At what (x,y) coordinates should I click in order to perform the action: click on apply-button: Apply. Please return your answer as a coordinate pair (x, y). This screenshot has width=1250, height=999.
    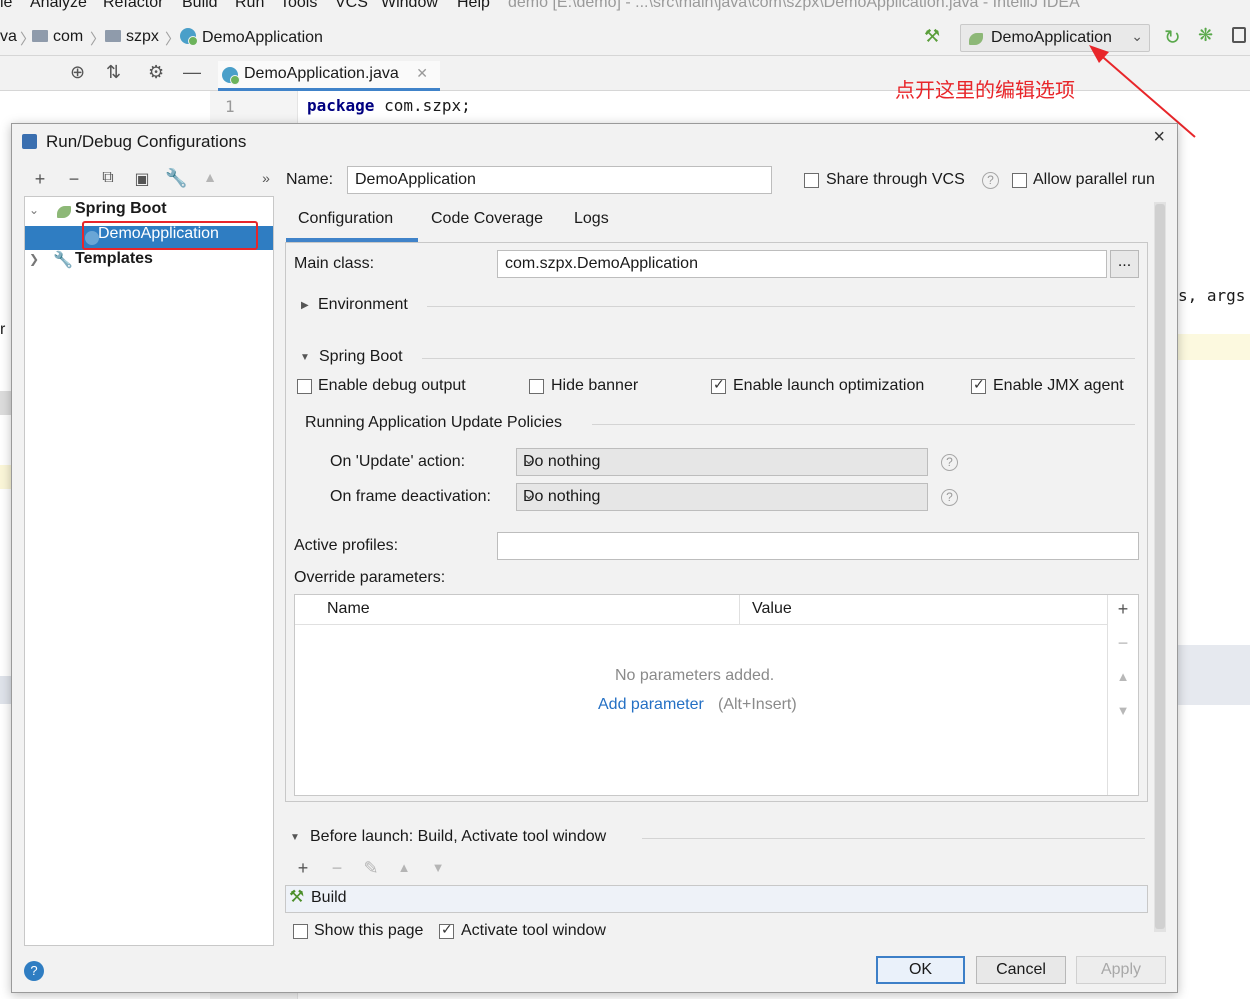
    Looking at the image, I should click on (1121, 970).